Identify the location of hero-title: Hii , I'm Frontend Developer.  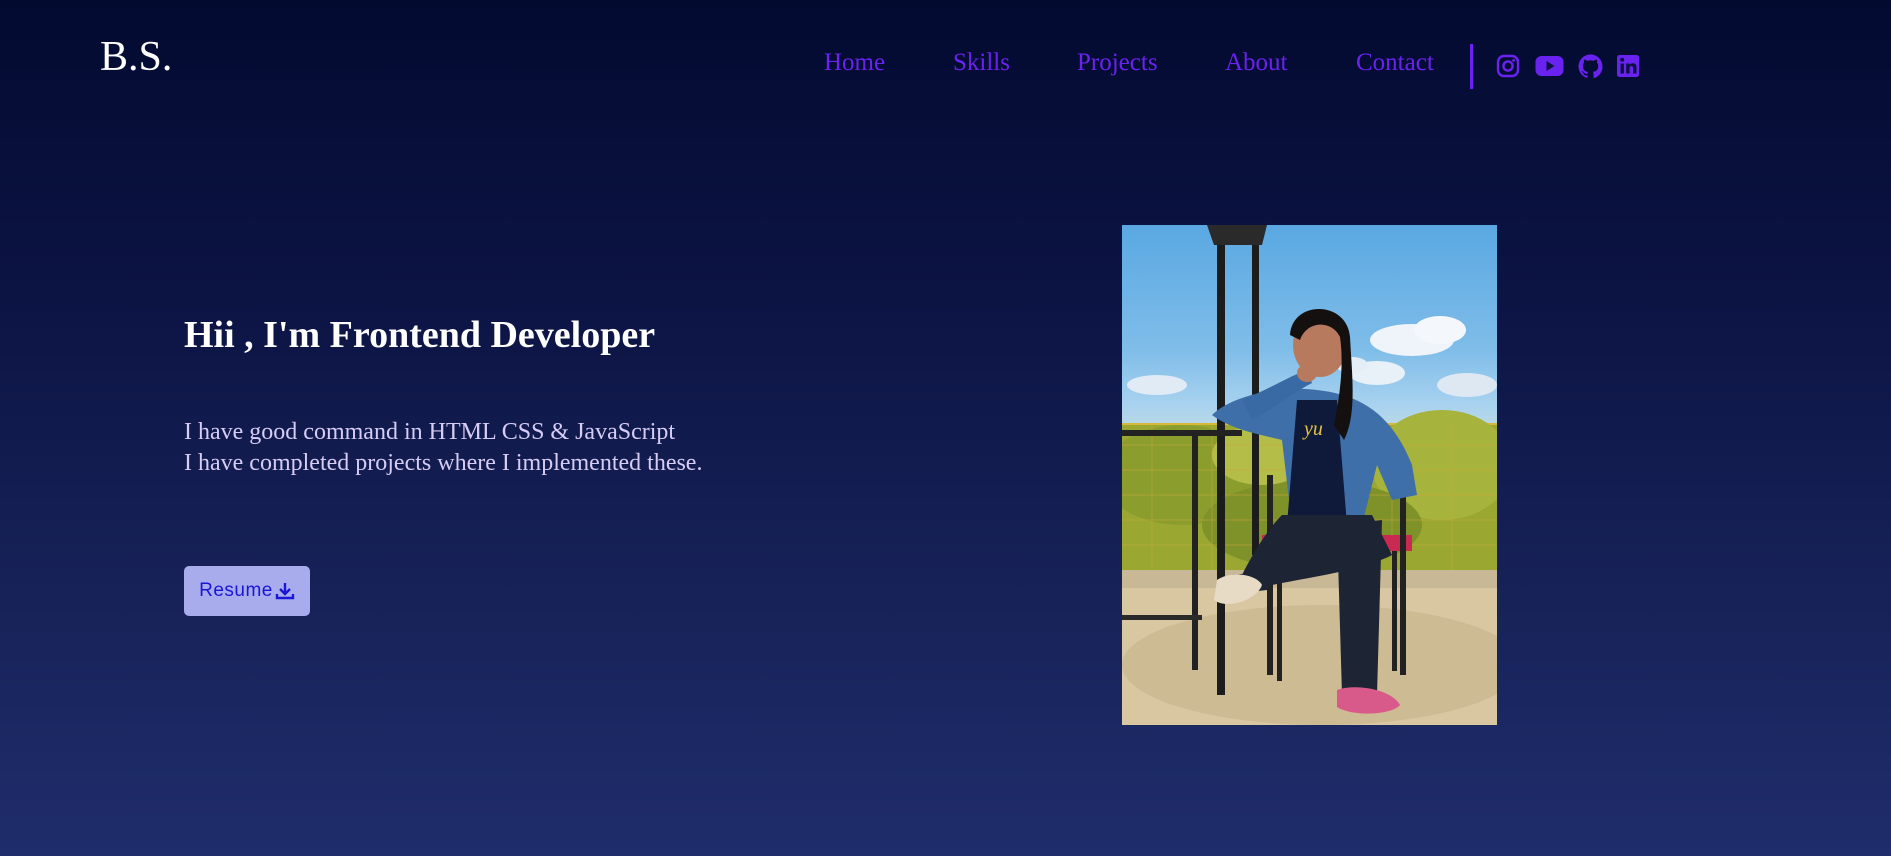
(420, 335).